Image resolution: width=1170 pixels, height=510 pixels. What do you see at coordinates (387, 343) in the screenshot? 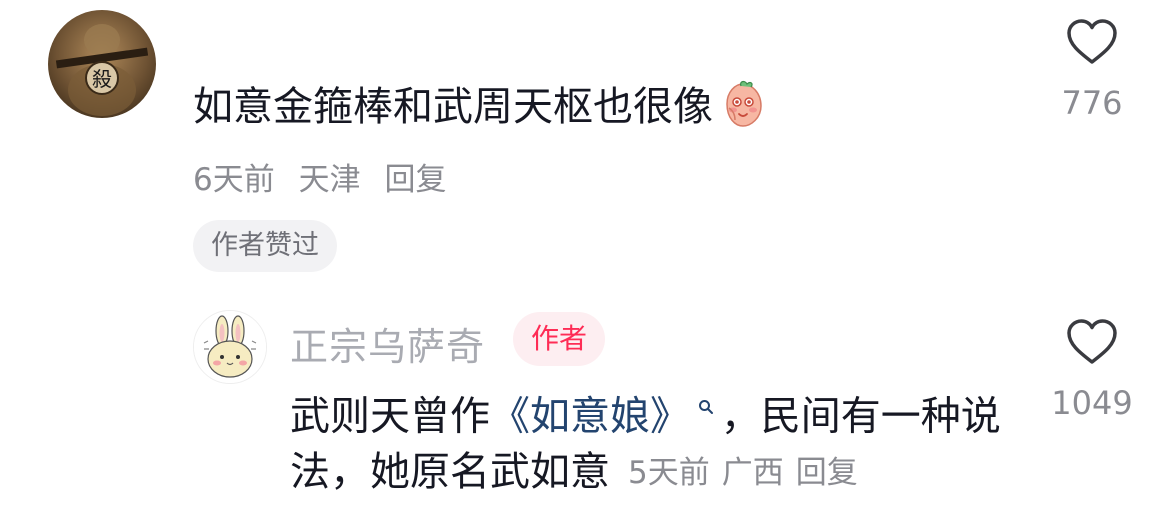
I see `reply-username: 正宗乌萨奇` at bounding box center [387, 343].